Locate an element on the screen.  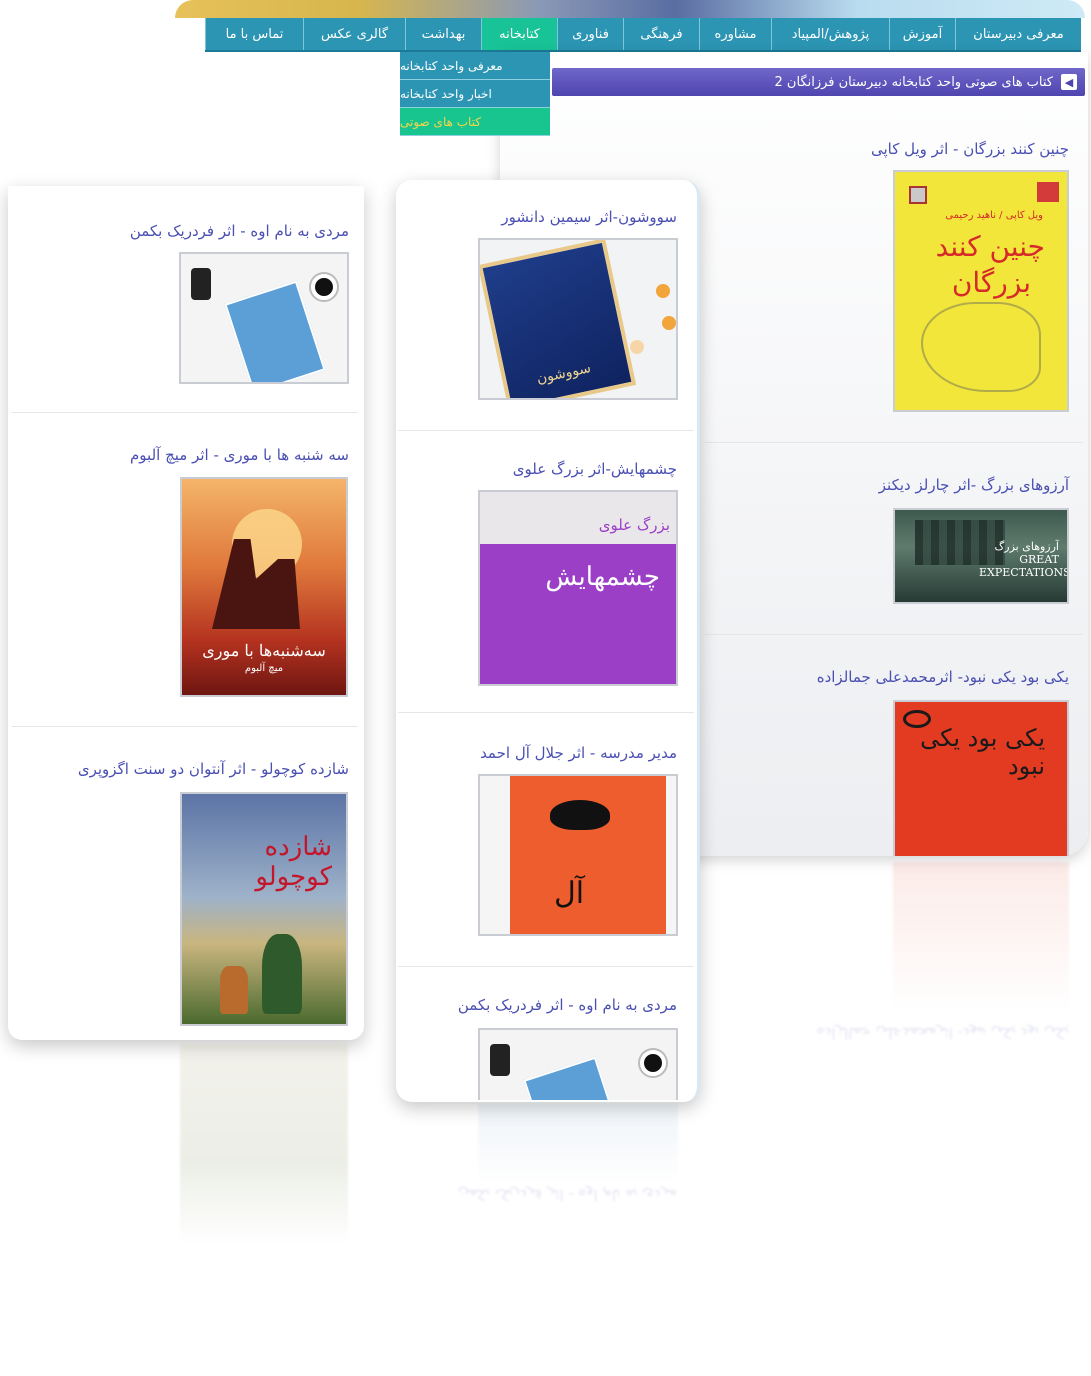
book-cover-chashmhayash: بزرگ علوی چشمهایش is located at coordinates (578, 588).